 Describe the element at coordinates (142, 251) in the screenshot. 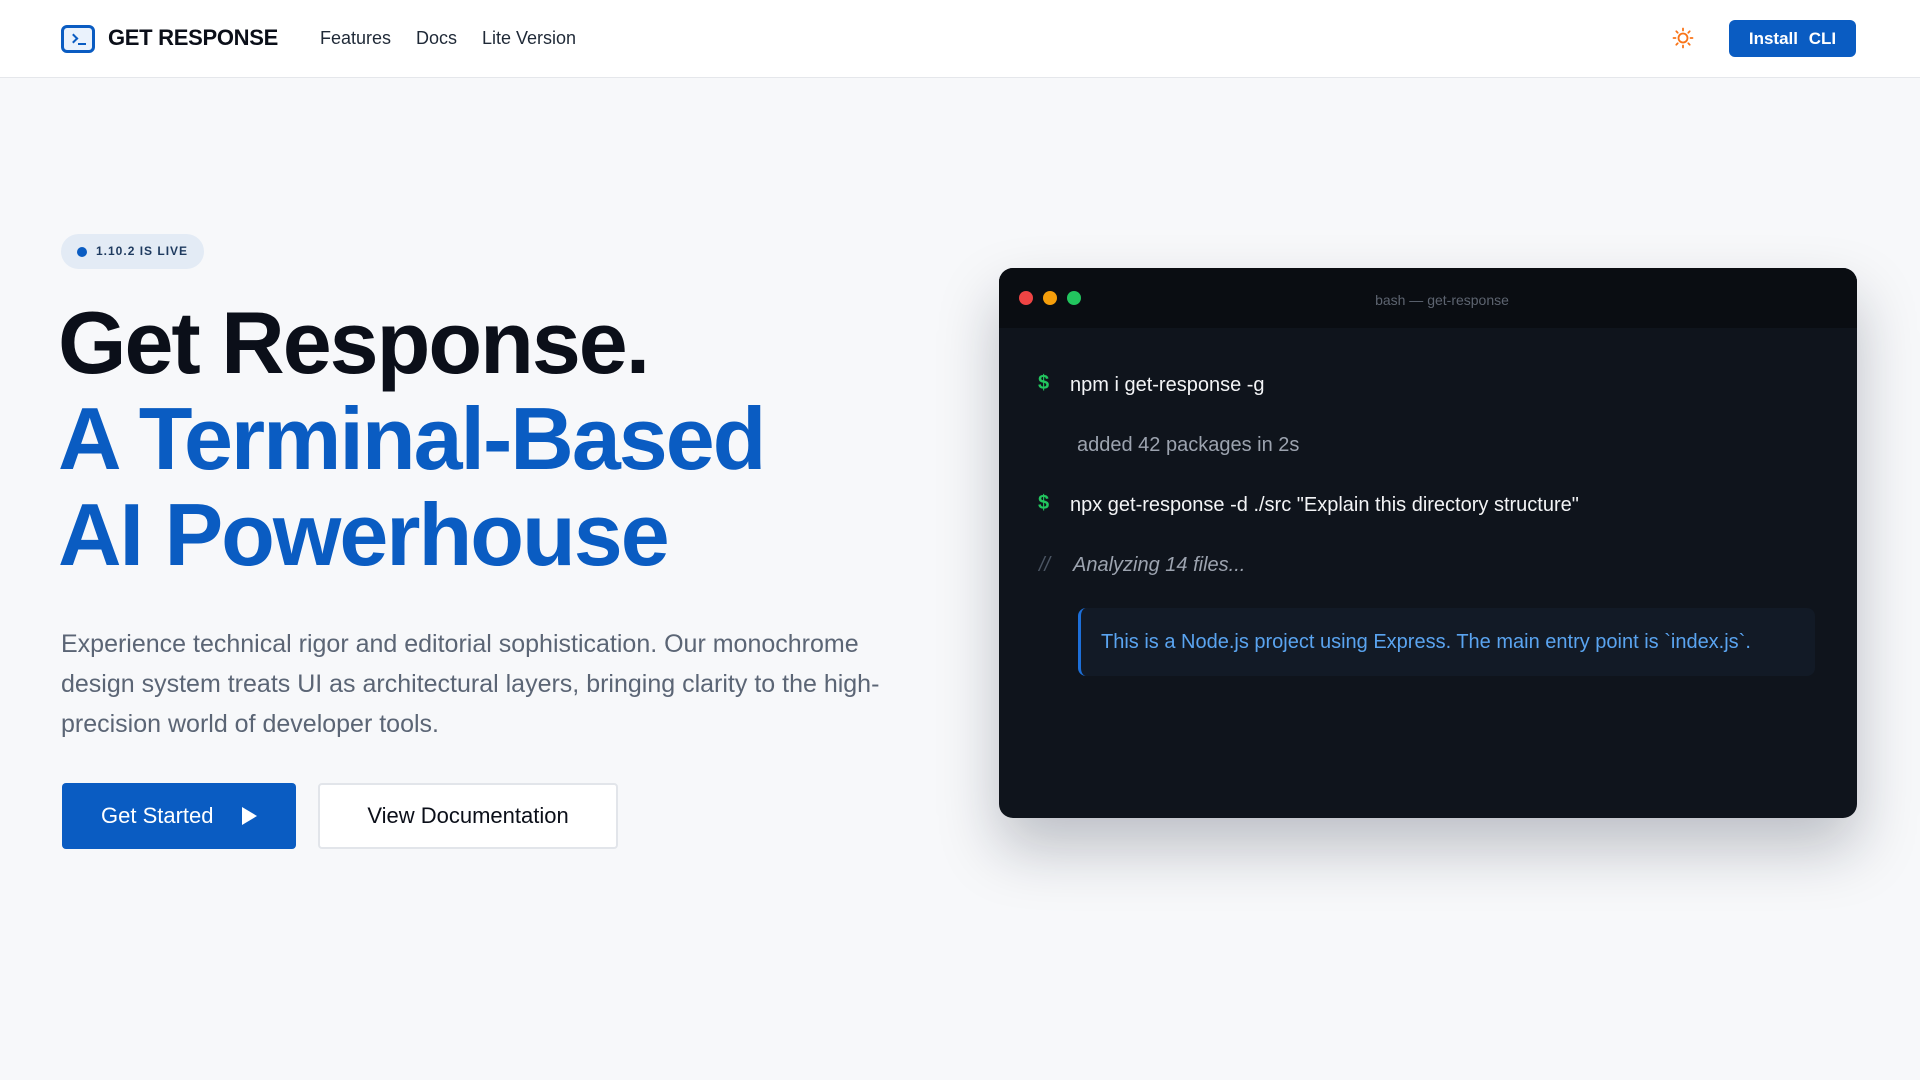

I see `version-badge-label: 1.10.2 IS LIVE` at that location.